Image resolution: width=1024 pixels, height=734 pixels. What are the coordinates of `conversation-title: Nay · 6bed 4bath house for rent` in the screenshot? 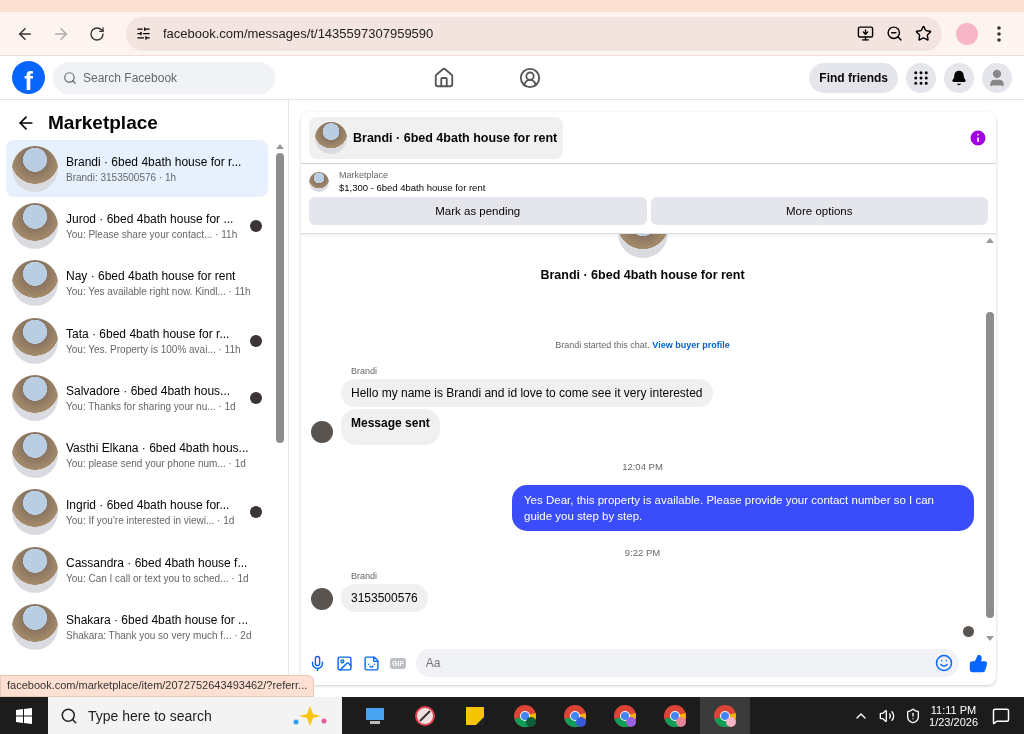 It's located at (151, 276).